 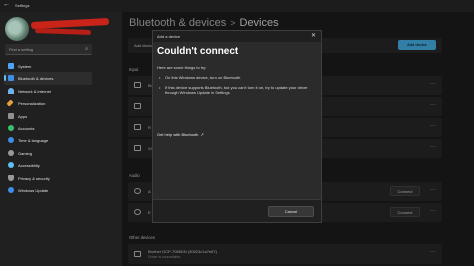 What do you see at coordinates (34, 178) in the screenshot?
I see `sidebar-item-label: Privacy & security` at bounding box center [34, 178].